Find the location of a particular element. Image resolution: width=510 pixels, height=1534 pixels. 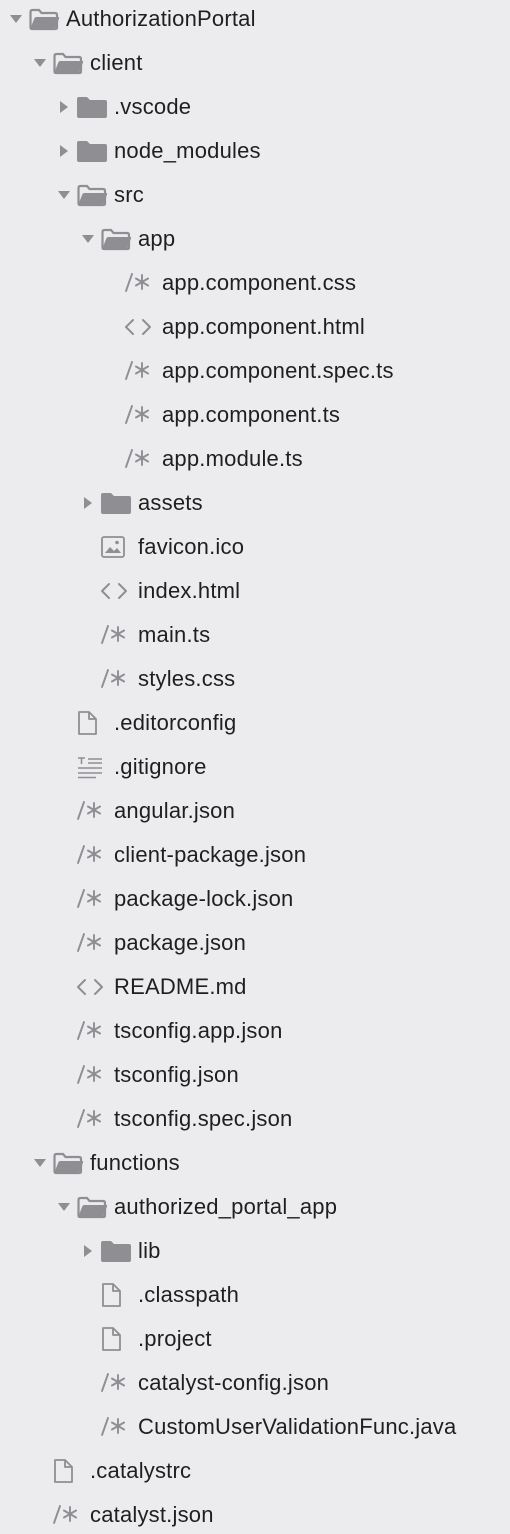

tree-item-label: functions is located at coordinates (135, 1162).